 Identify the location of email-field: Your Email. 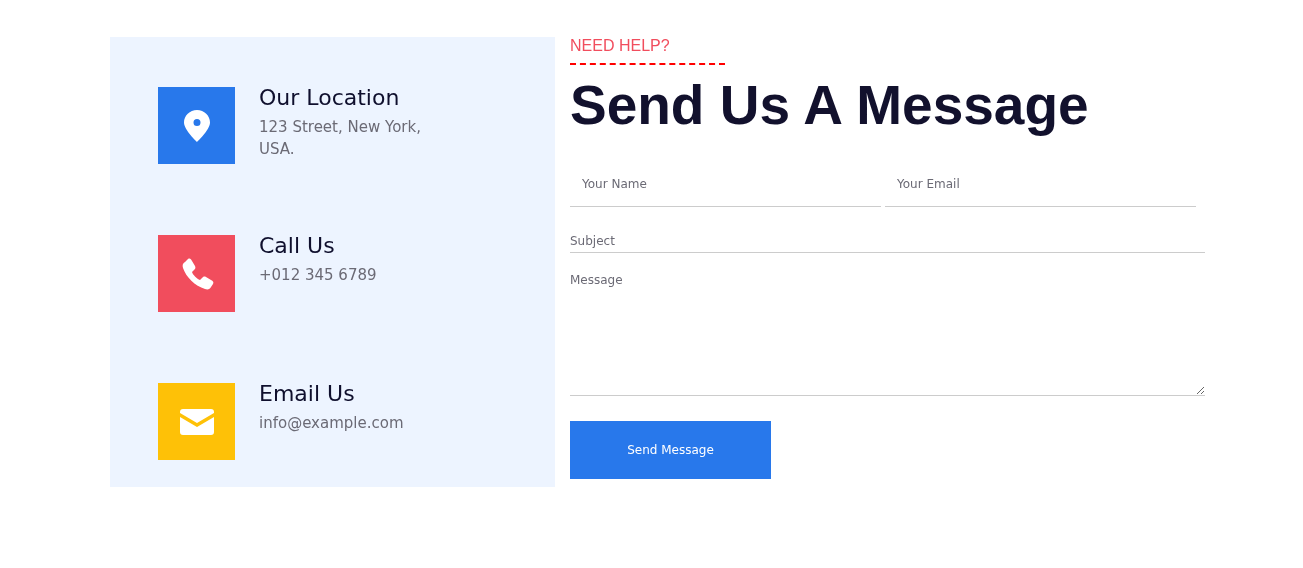
(1040, 184).